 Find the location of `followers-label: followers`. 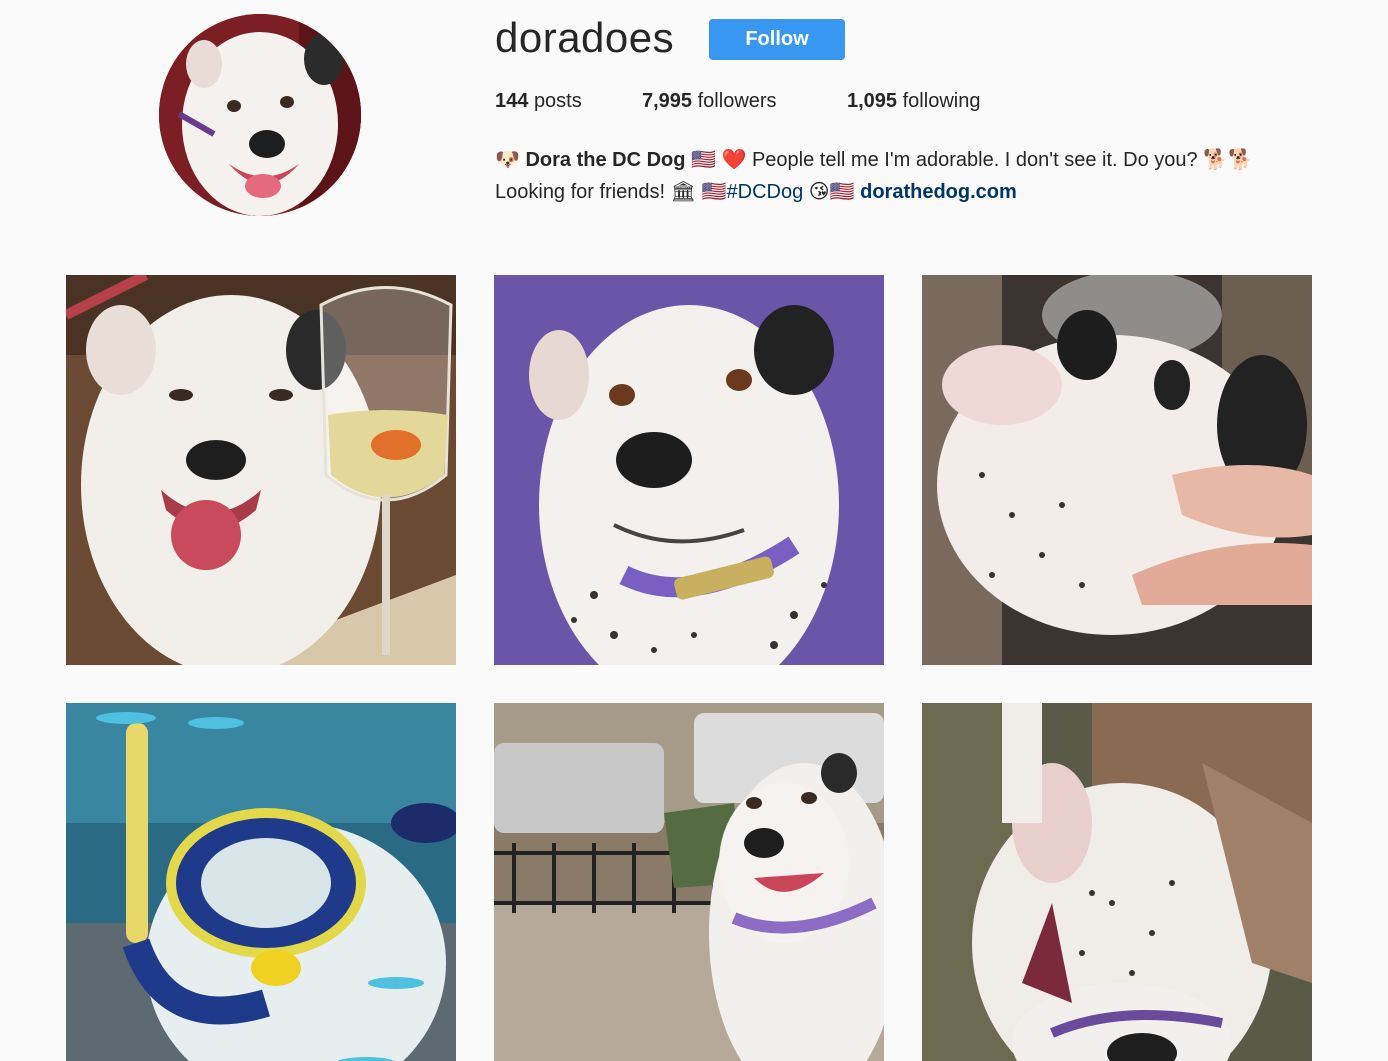

followers-label: followers is located at coordinates (737, 101).